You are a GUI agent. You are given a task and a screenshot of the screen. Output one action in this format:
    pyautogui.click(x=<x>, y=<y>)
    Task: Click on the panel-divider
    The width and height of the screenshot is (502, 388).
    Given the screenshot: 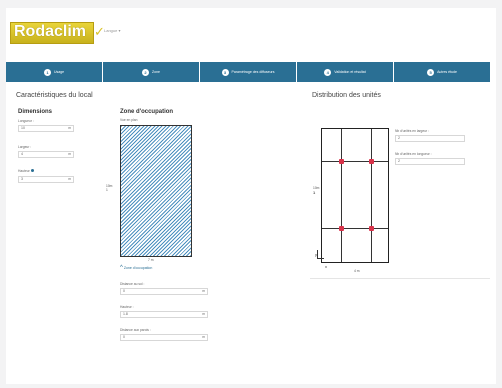 What is the action you would take?
    pyautogui.click(x=400, y=278)
    